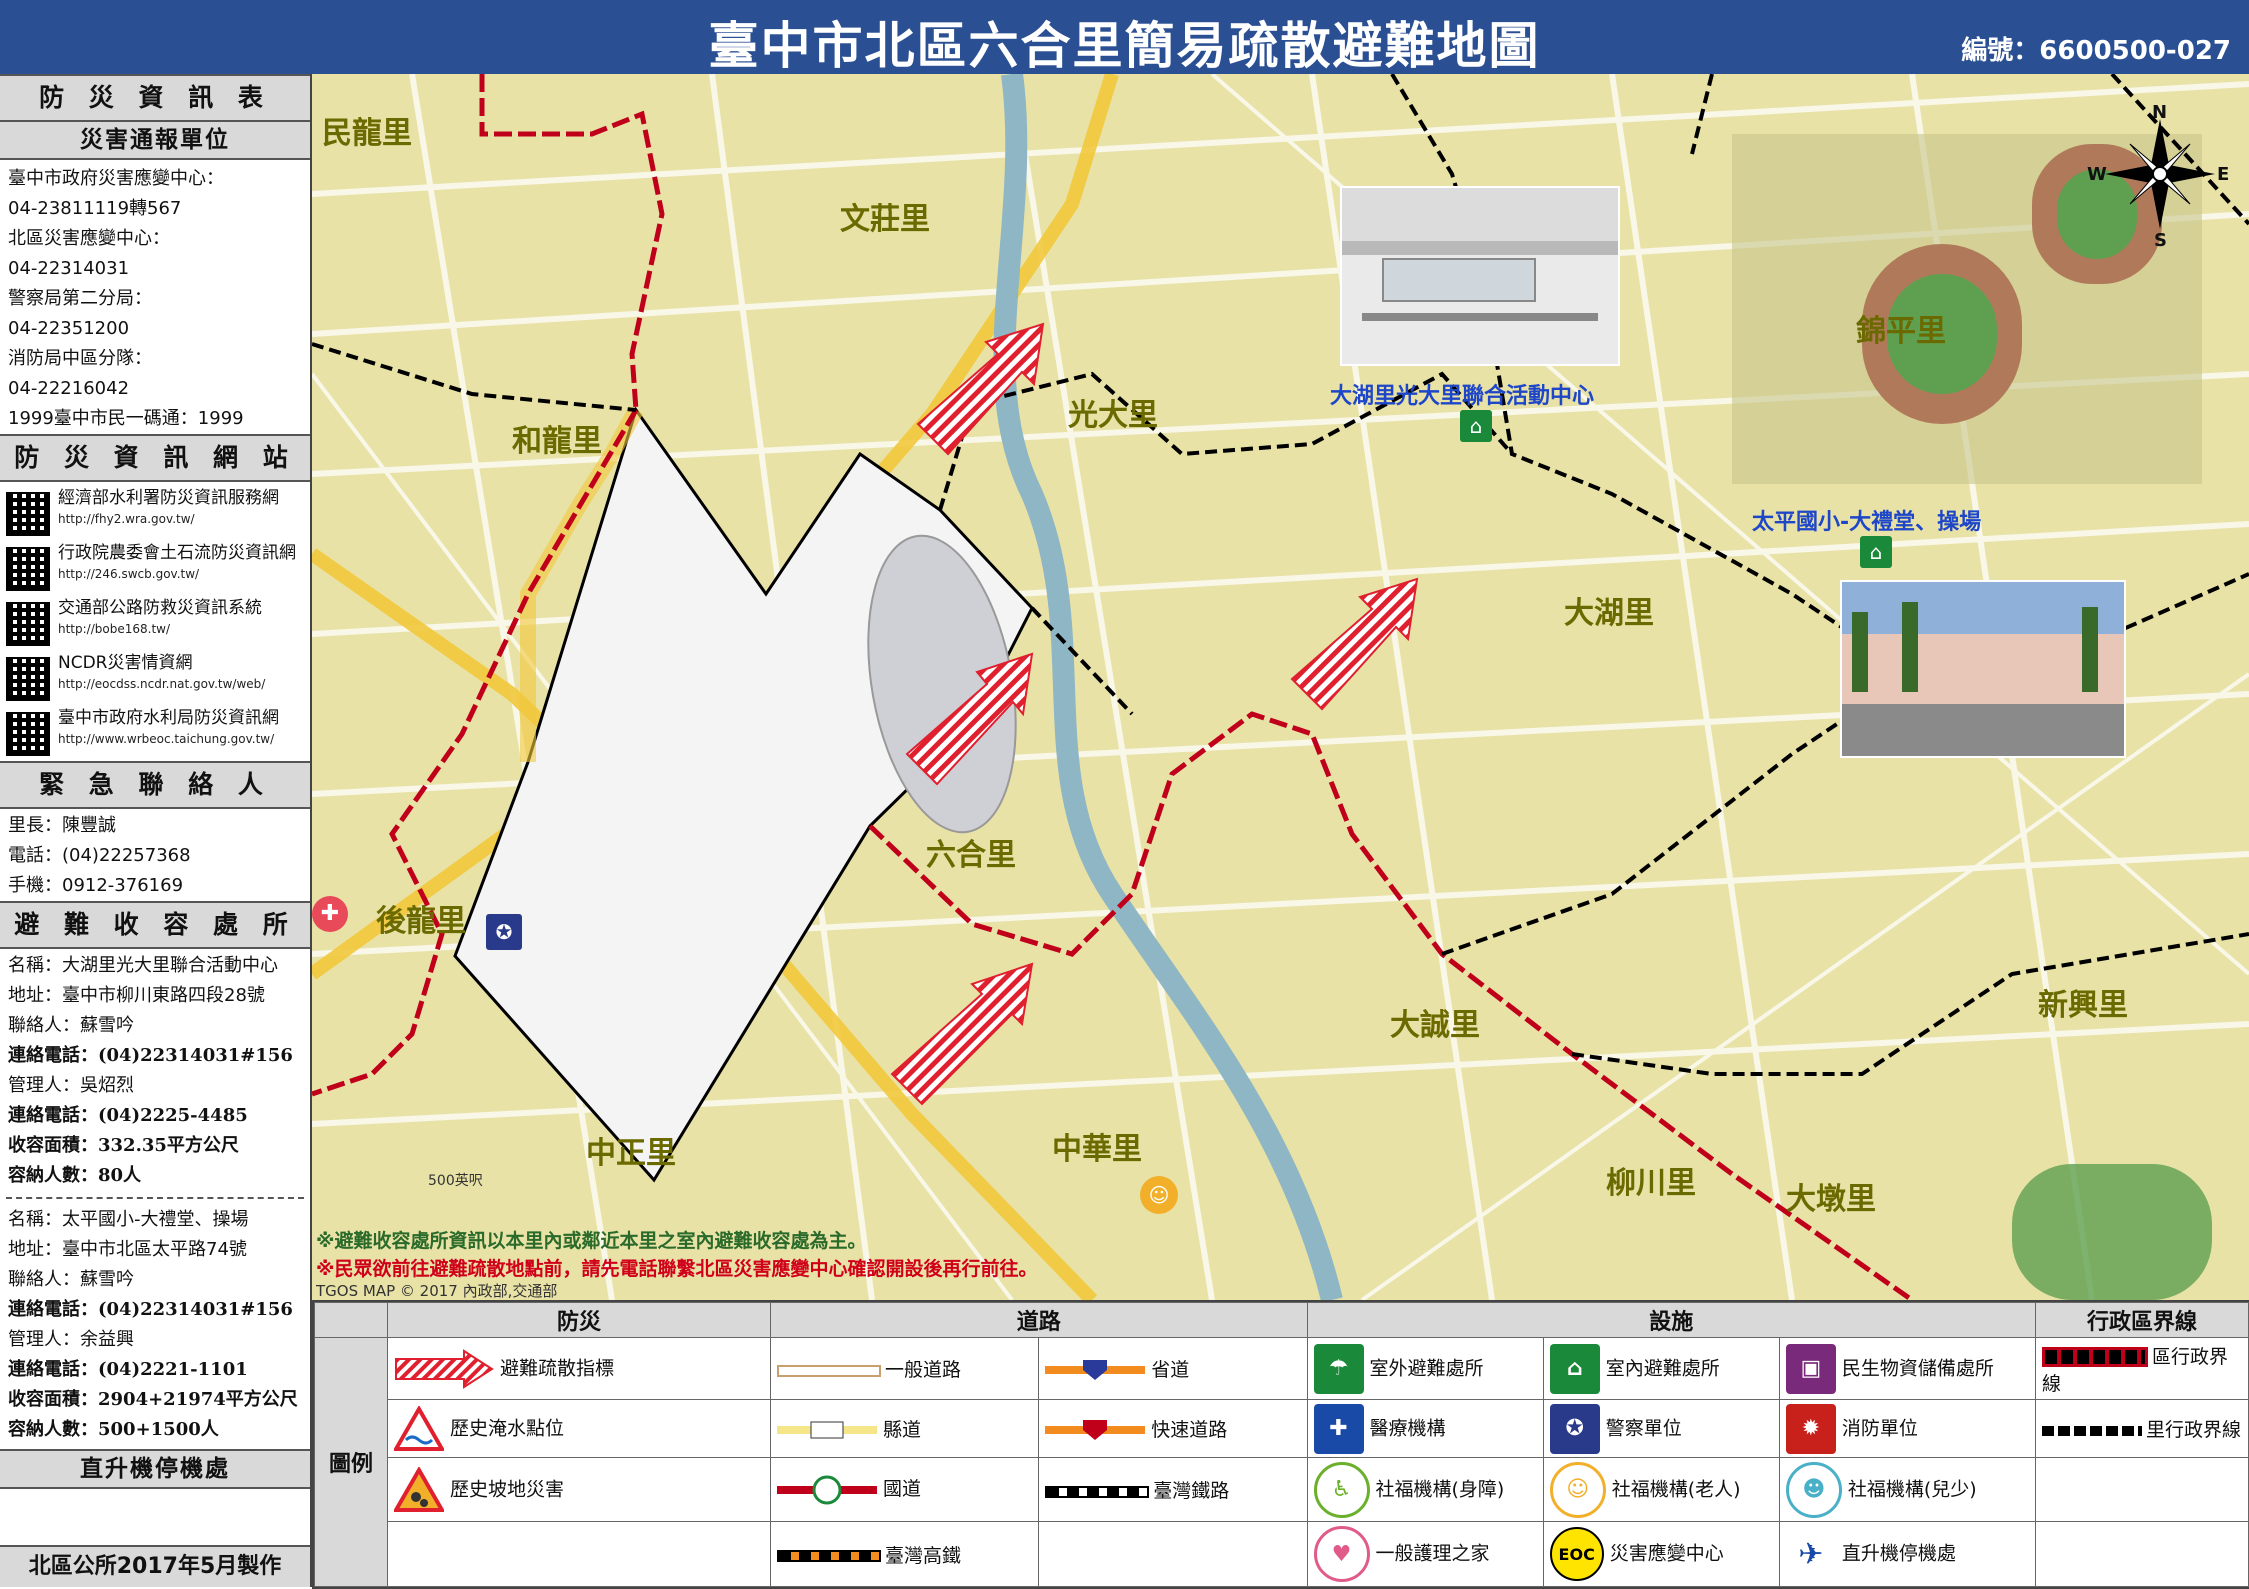  What do you see at coordinates (2083, 1005) in the screenshot?
I see `village-label-xinxing: 新興里` at bounding box center [2083, 1005].